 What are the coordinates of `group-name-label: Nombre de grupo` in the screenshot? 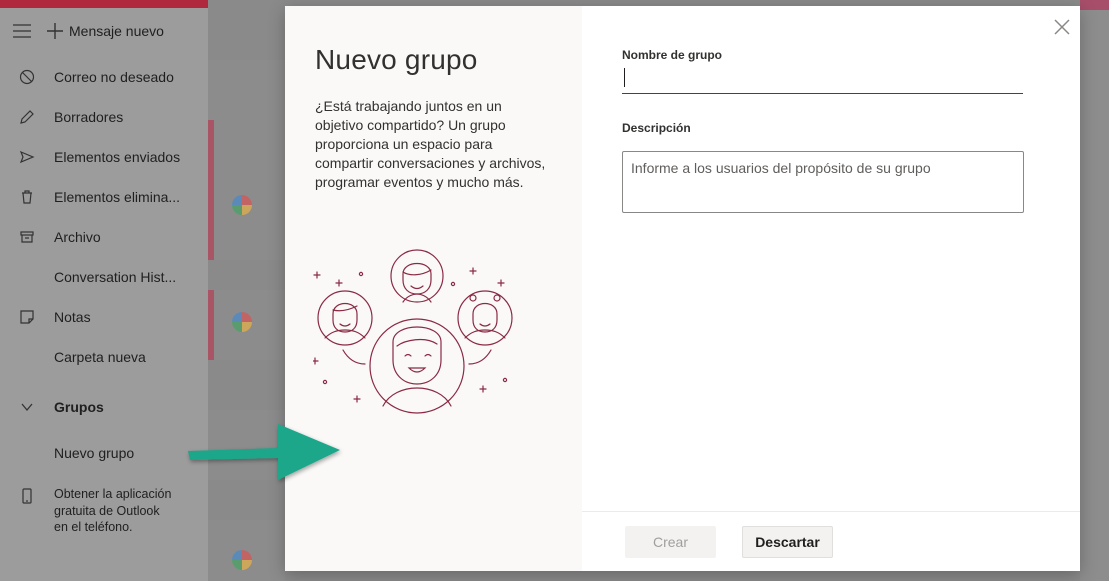 It's located at (672, 55).